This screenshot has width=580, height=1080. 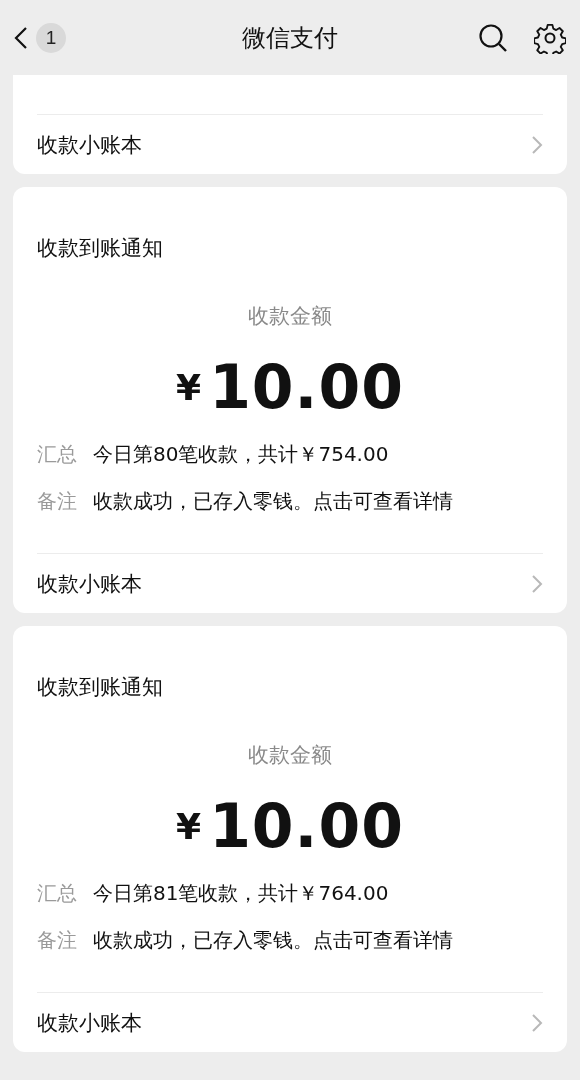 I want to click on back-button: 1, so click(x=40, y=37).